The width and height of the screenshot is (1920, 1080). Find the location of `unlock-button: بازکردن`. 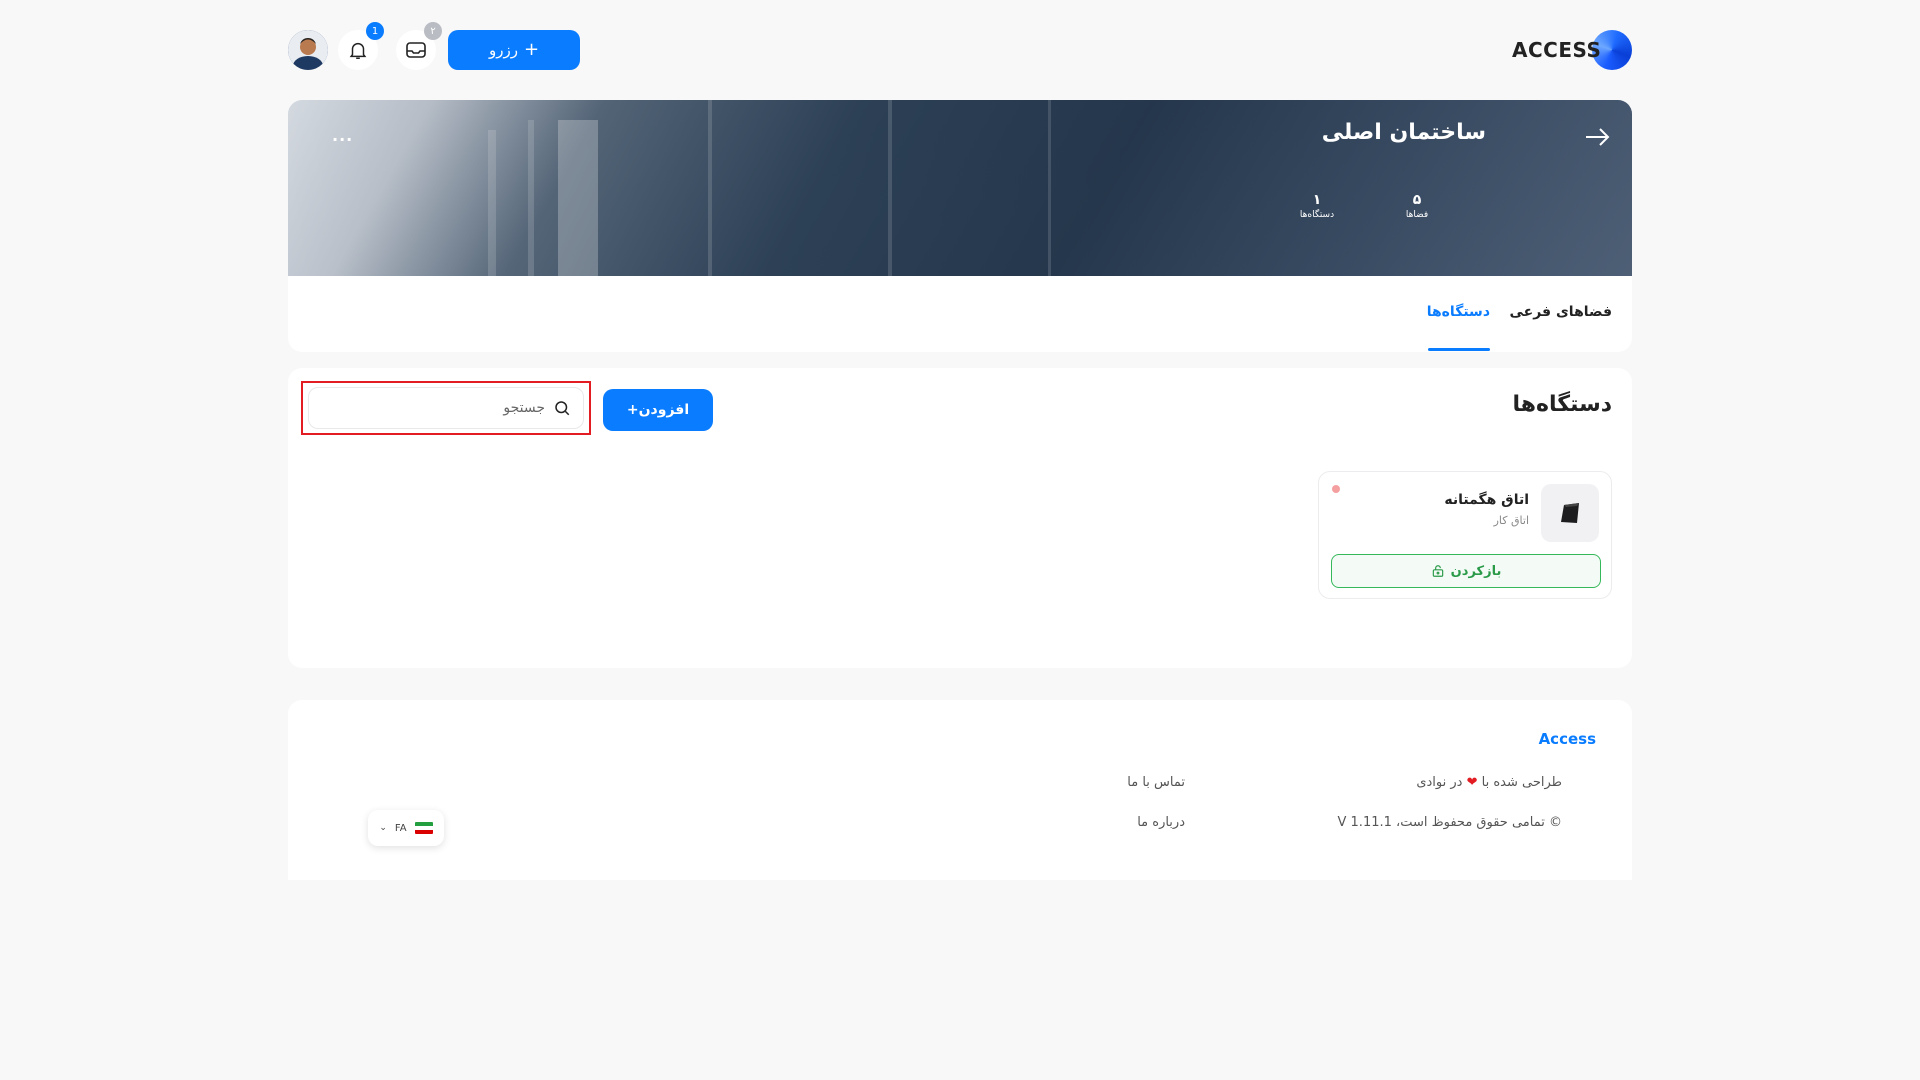

unlock-button: بازکردن is located at coordinates (1466, 571).